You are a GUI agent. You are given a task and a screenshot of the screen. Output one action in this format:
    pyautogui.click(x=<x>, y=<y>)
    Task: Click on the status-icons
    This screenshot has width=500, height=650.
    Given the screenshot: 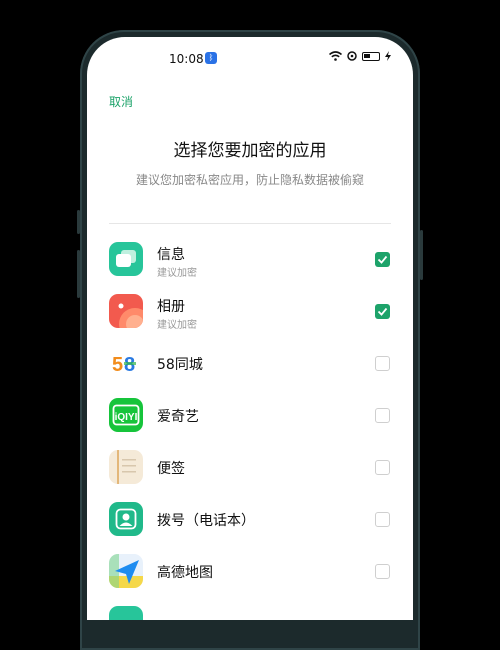 What is the action you would take?
    pyautogui.click(x=360, y=56)
    